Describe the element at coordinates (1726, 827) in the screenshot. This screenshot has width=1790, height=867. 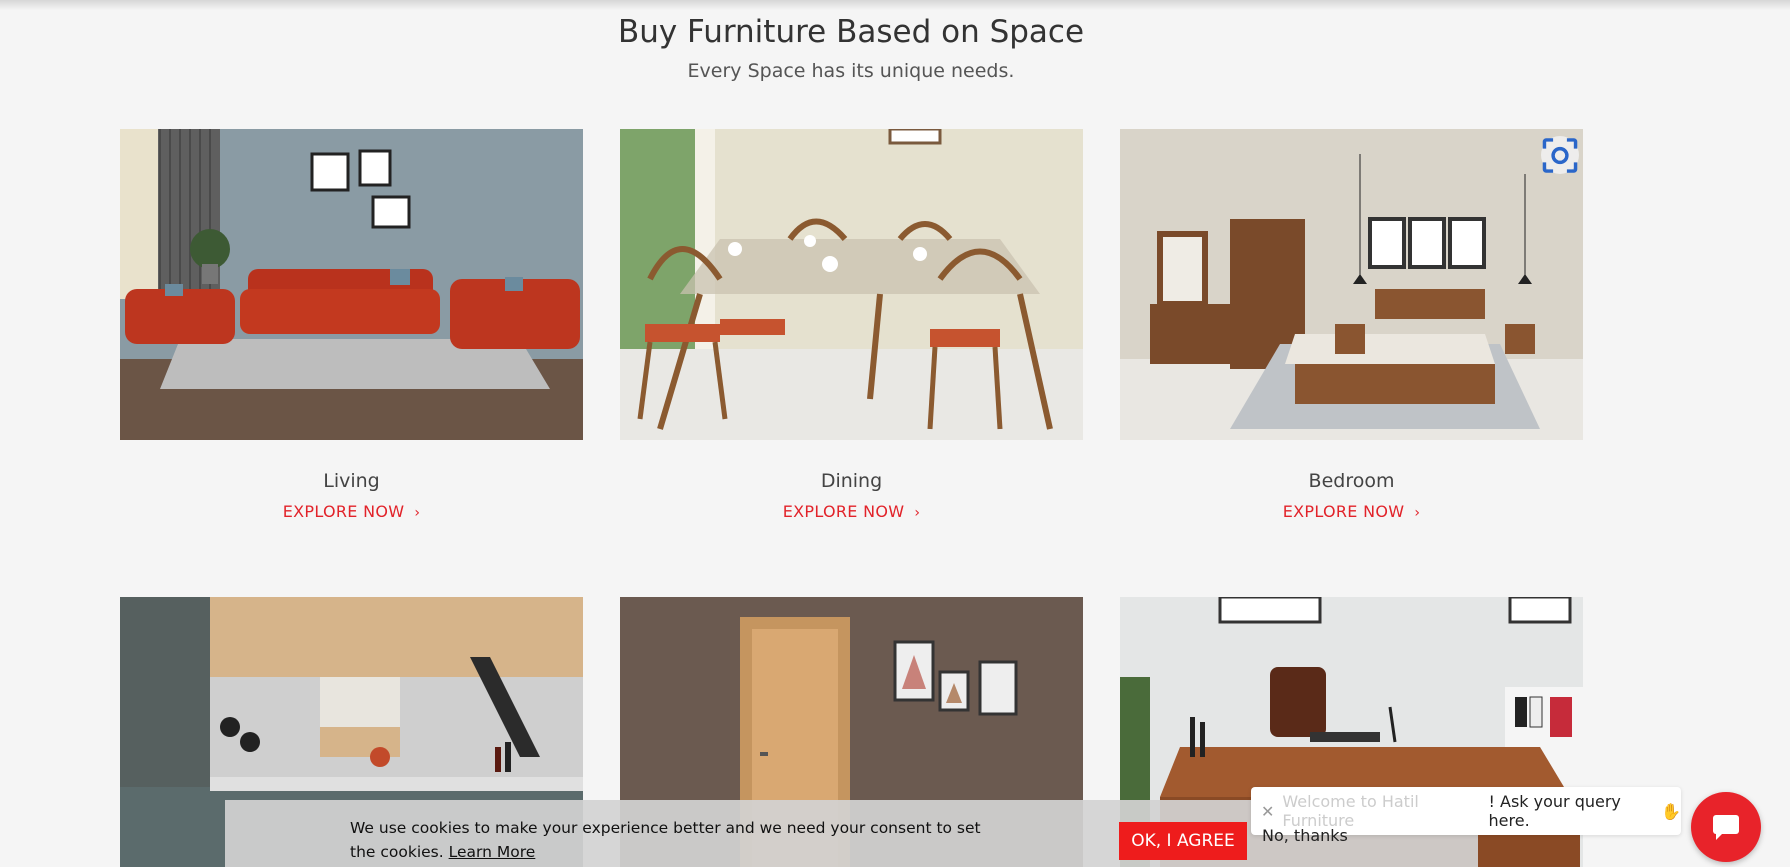
I see `chat-bubble-icon` at that location.